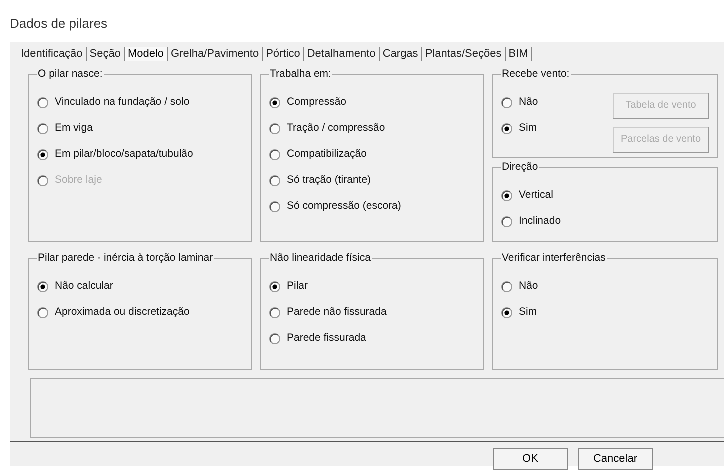 The image size is (724, 473). Describe the element at coordinates (74, 128) in the screenshot. I see `option-label: Em viga` at that location.